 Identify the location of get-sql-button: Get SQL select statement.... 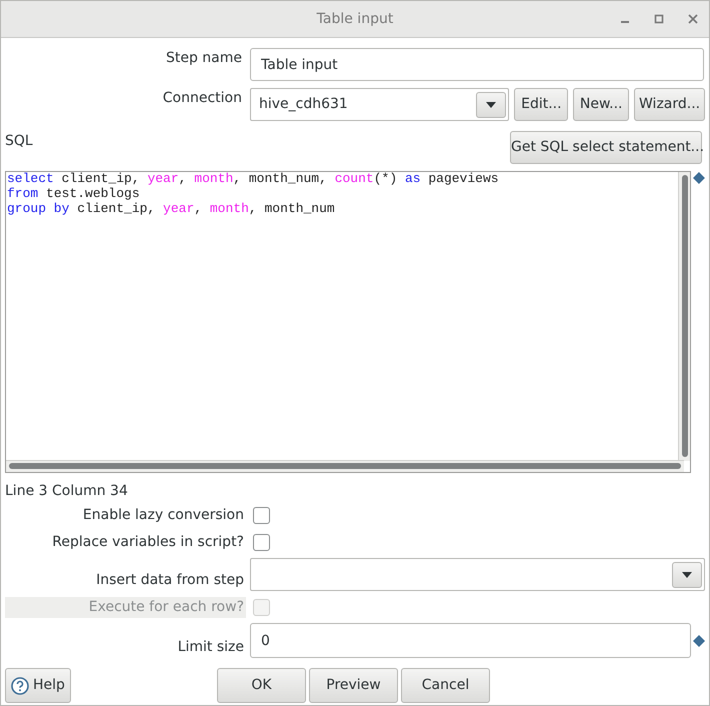
(606, 147).